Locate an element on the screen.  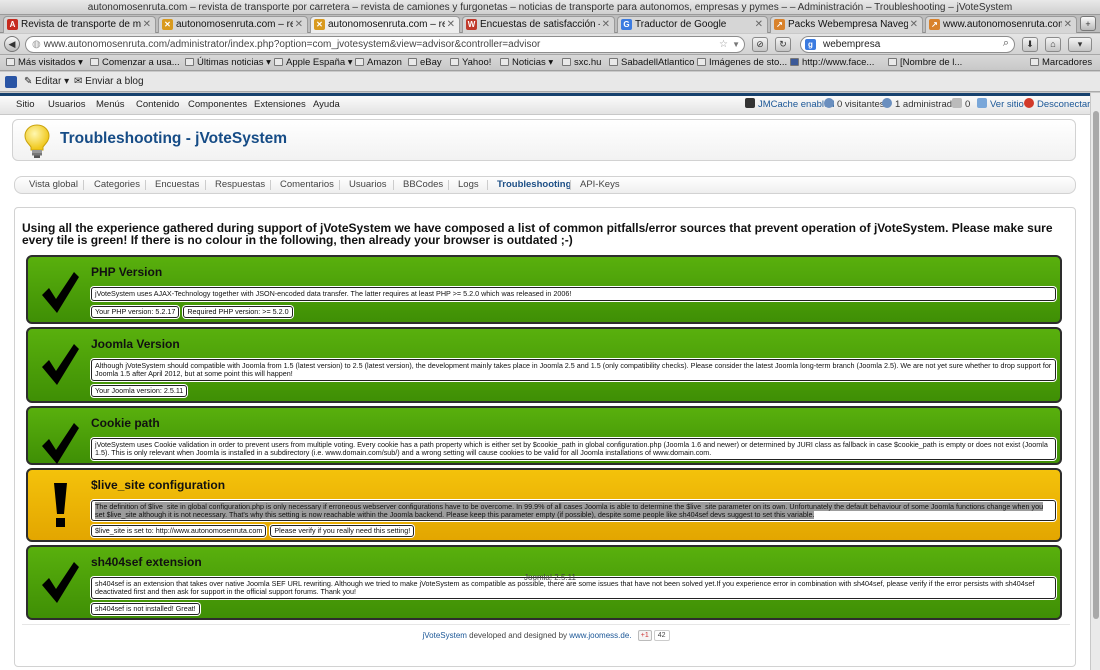
menu-menus: Menús is located at coordinates (110, 105).